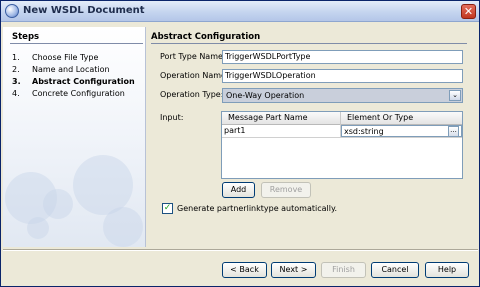 The height and width of the screenshot is (287, 480). What do you see at coordinates (342, 57) in the screenshot?
I see `port-type-input: TriggerWSDLPortType` at bounding box center [342, 57].